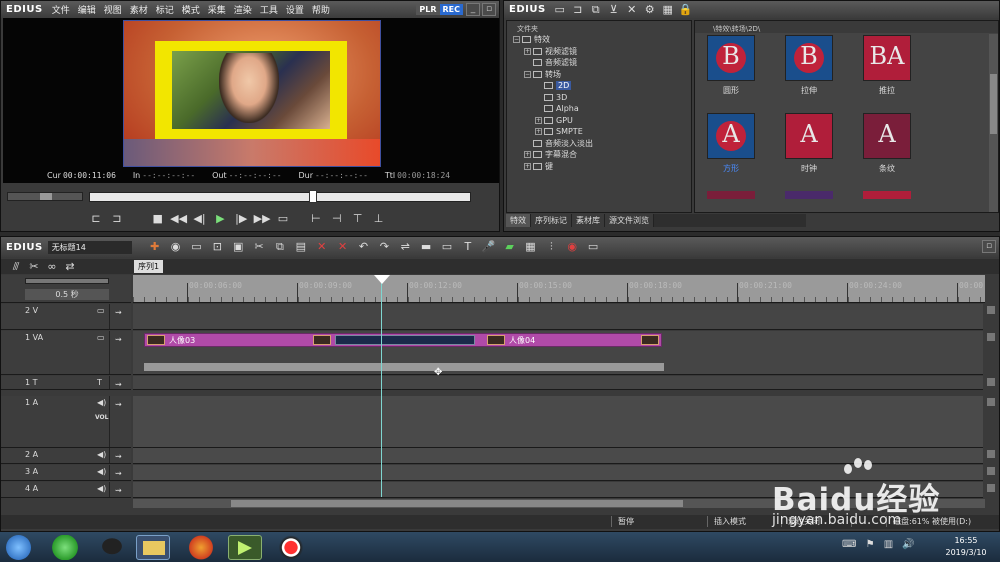  I want to click on green-app-icon, so click(65, 547).